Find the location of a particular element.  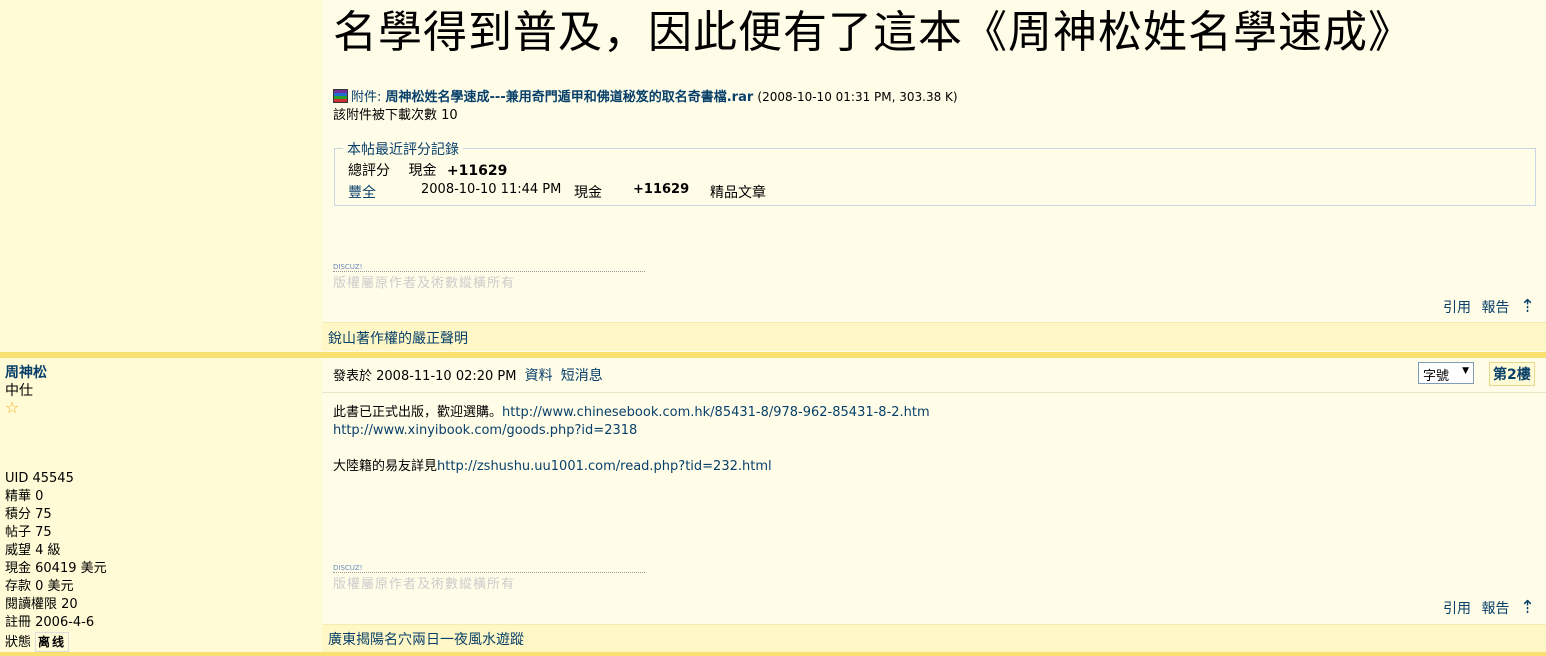

attachment-label: 附件: is located at coordinates (366, 97).